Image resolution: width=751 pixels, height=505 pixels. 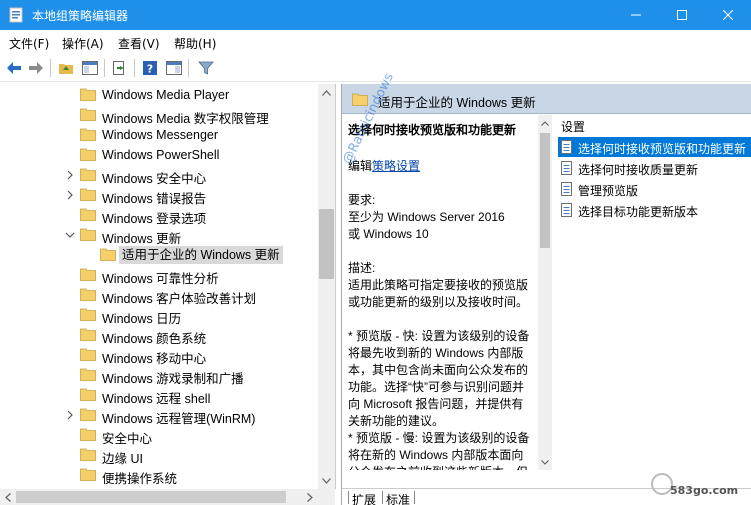 I want to click on minimize-icon, so click(x=636, y=15).